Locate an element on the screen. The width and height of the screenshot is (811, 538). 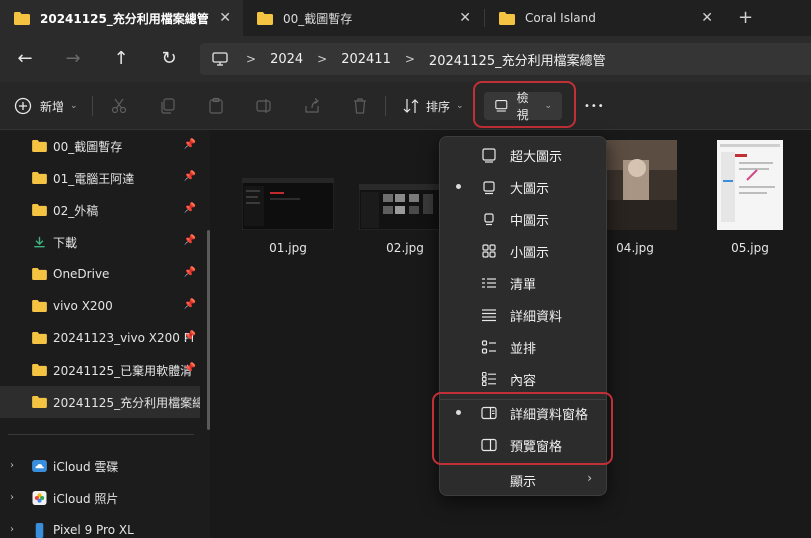
menu-item-tiles: 並排 is located at coordinates (523, 347).